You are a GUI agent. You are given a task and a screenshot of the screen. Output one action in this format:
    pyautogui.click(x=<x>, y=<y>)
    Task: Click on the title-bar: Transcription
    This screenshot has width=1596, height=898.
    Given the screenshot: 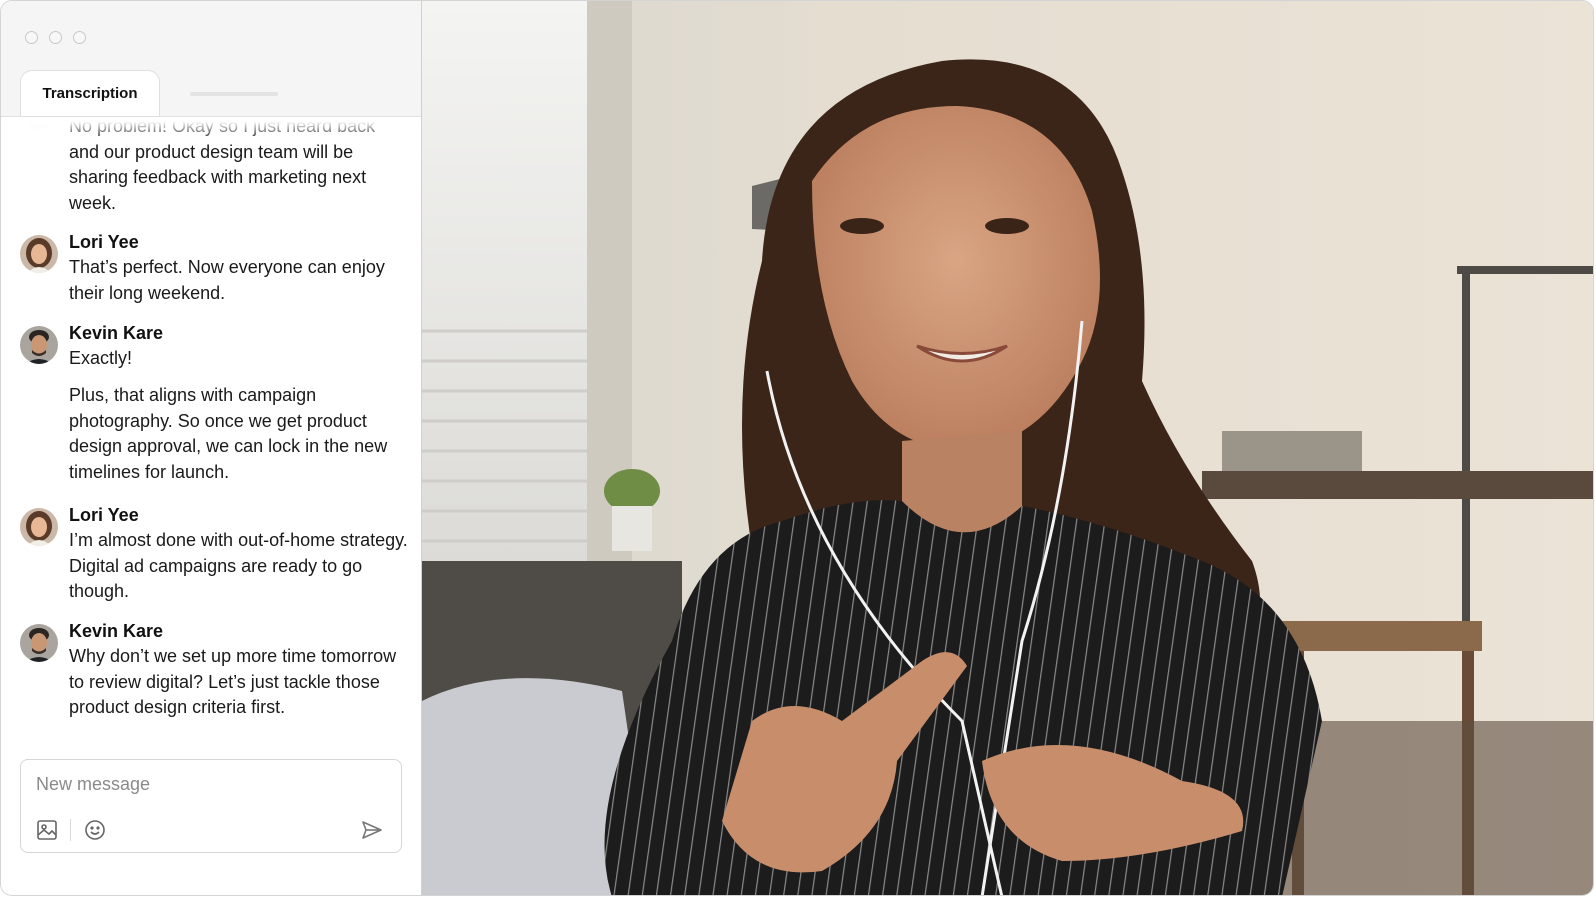 What is the action you would take?
    pyautogui.click(x=211, y=59)
    